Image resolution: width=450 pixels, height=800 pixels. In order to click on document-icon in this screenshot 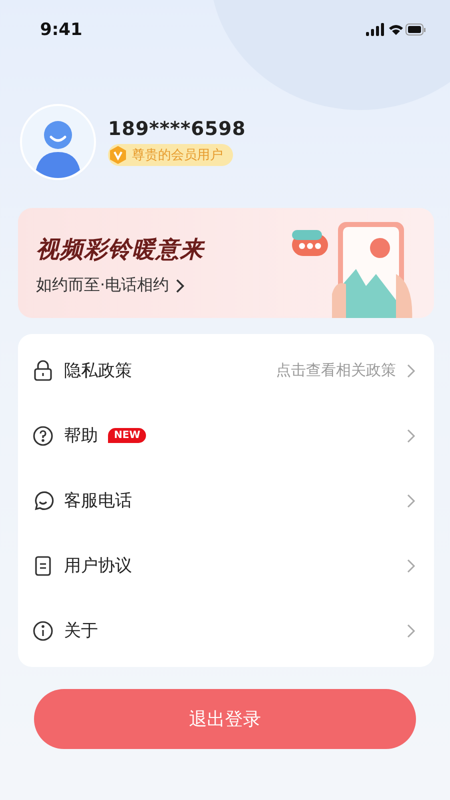, I will do `click(43, 565)`.